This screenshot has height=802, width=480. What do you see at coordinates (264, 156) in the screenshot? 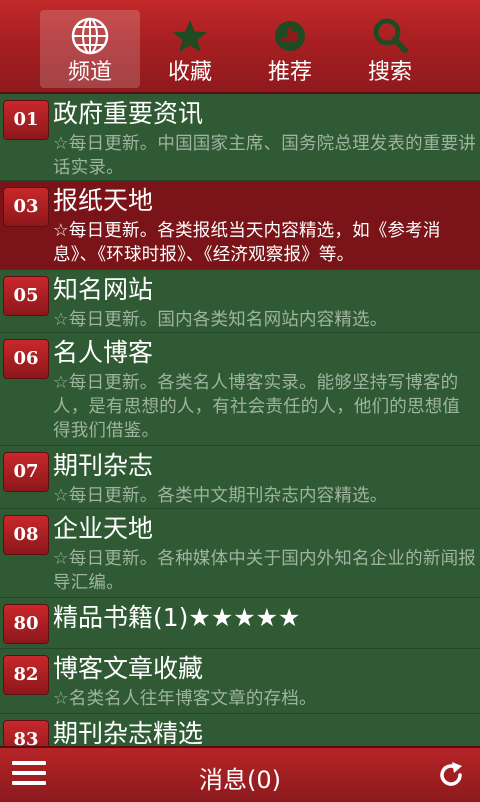
I see `channel-description: ☆每日更新。中国国家主席、国务院总理发表的重要讲话实录。` at bounding box center [264, 156].